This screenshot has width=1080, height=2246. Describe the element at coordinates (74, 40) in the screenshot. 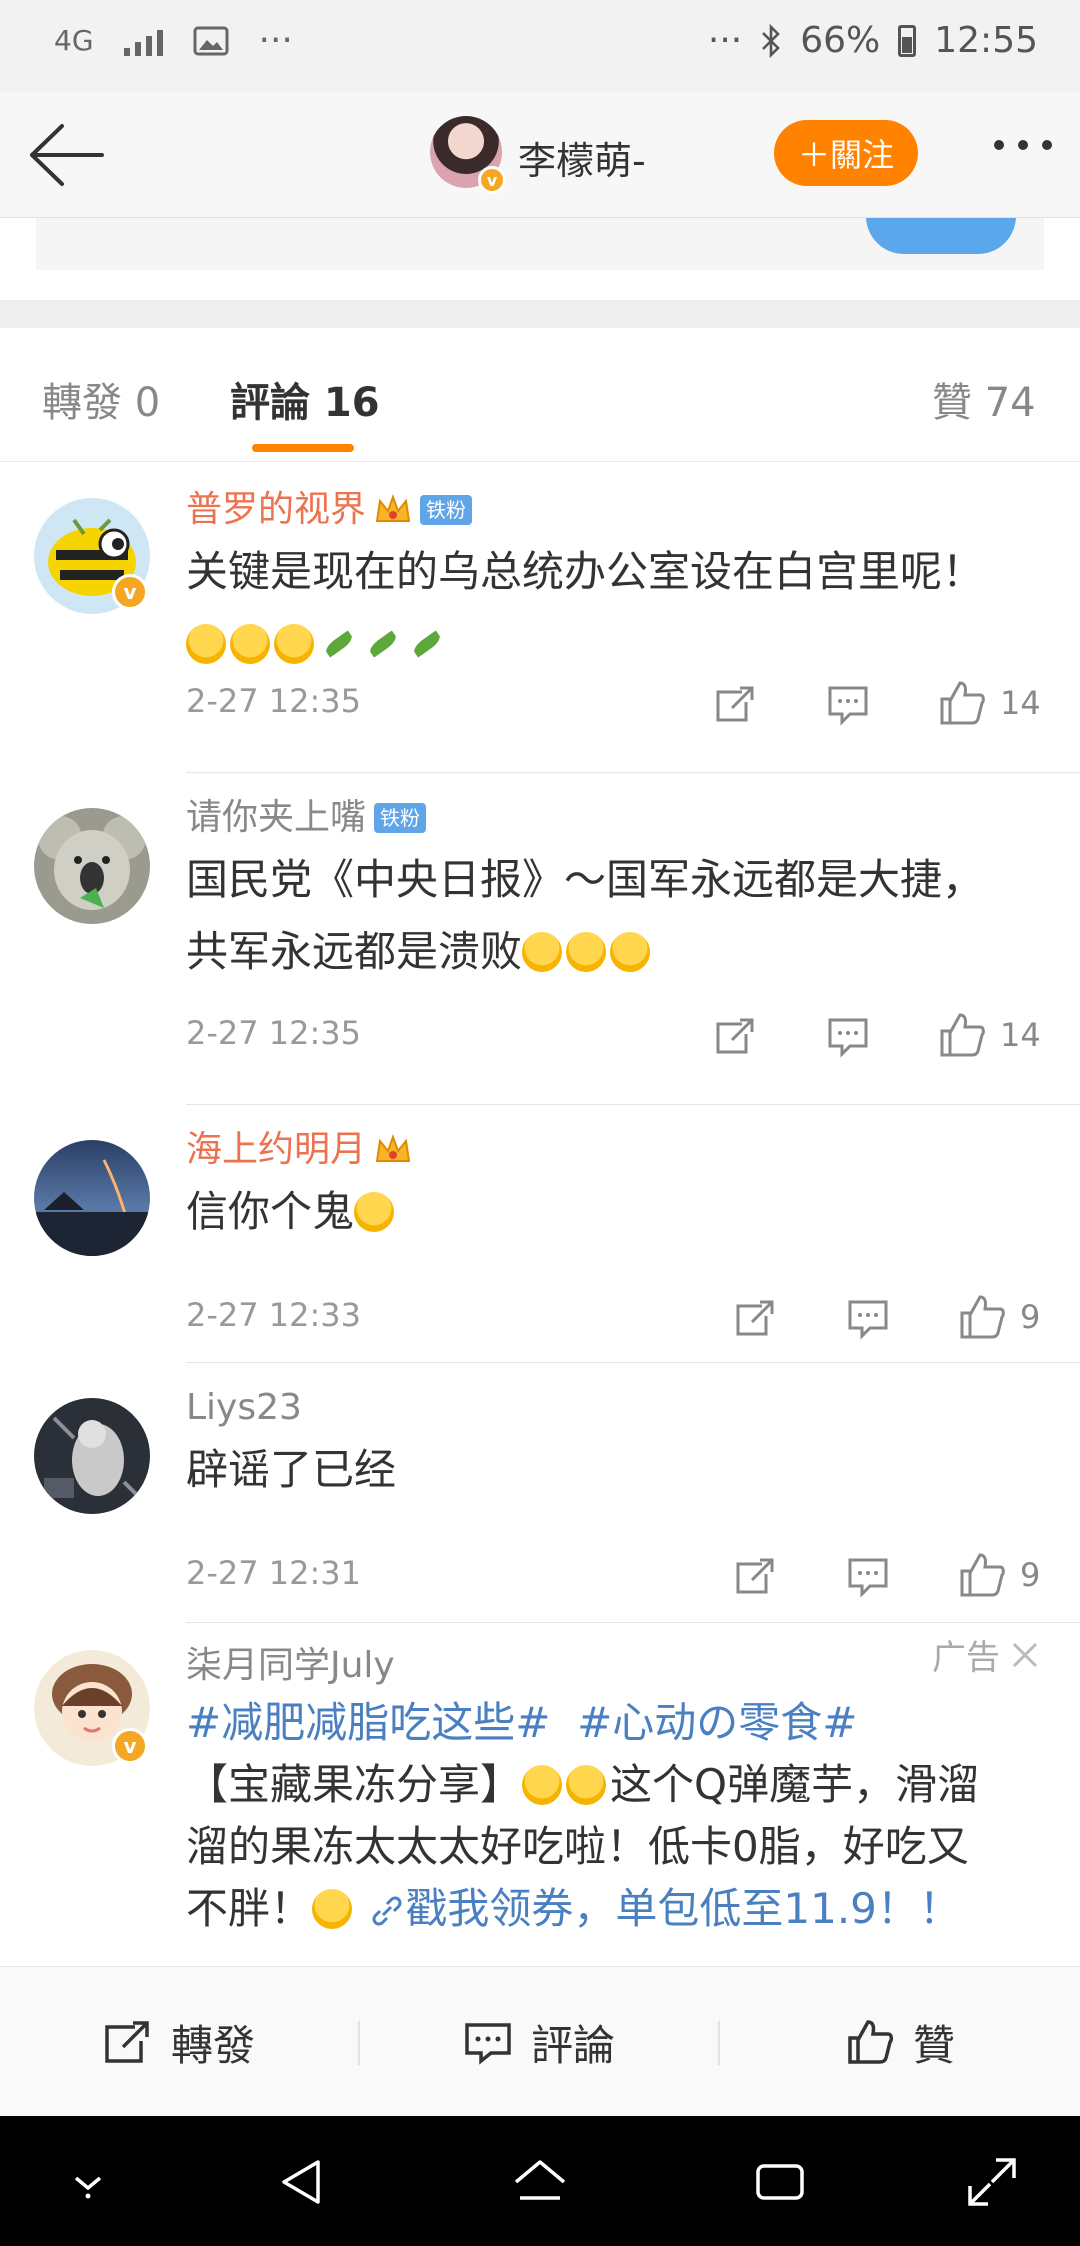

I see `network-indicator: 4G` at that location.